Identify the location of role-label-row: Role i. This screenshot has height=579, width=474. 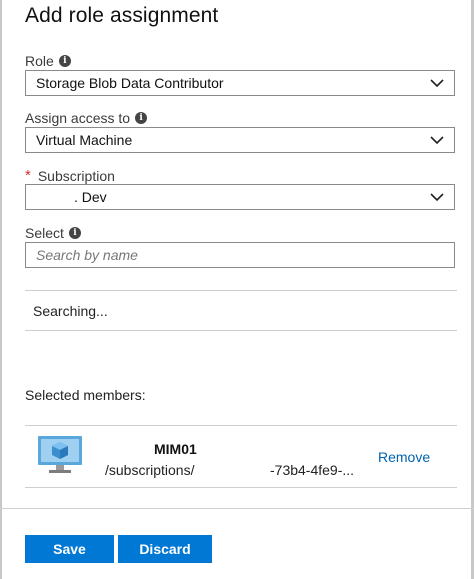
(48, 61).